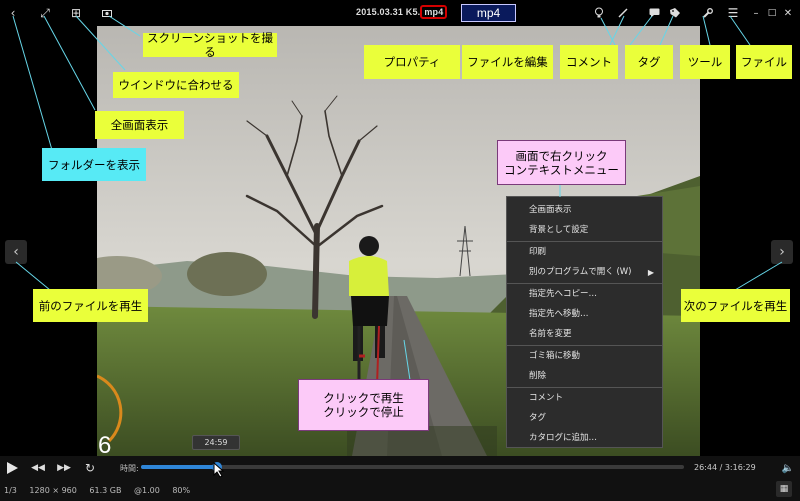 This screenshot has height=501, width=800. I want to click on callout-file: ファイル, so click(764, 62).